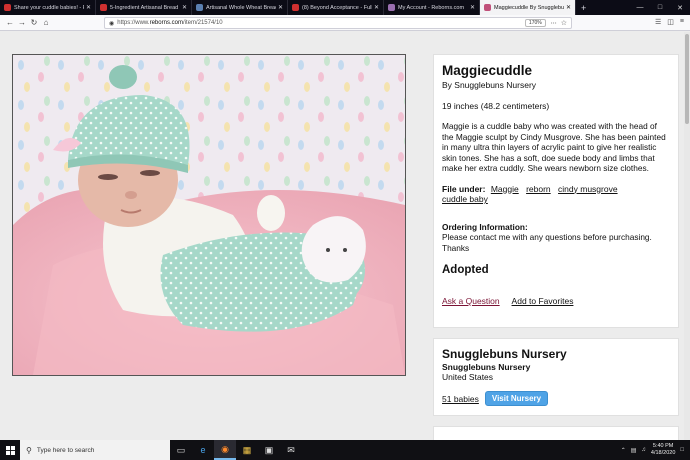 The image size is (690, 460). What do you see at coordinates (65, 450) in the screenshot?
I see `search-placeholder: Type here to search` at bounding box center [65, 450].